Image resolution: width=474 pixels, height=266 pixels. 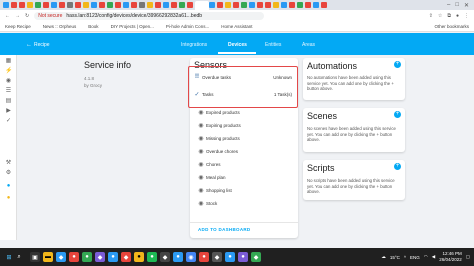 What do you see at coordinates (8, 71) in the screenshot?
I see `sidebar-energy-icon: ⚡` at bounding box center [8, 71].